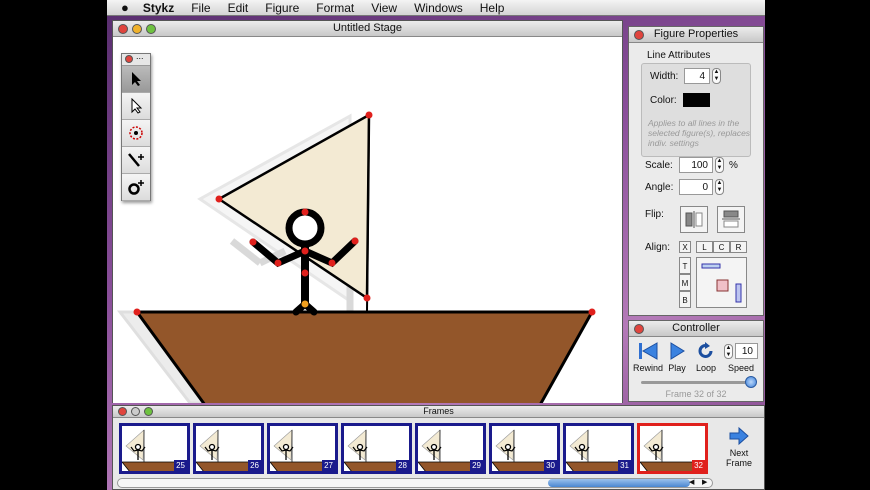 This screenshot has height=490, width=870. What do you see at coordinates (672, 448) in the screenshot?
I see `frame-thumbnail: 32` at bounding box center [672, 448].